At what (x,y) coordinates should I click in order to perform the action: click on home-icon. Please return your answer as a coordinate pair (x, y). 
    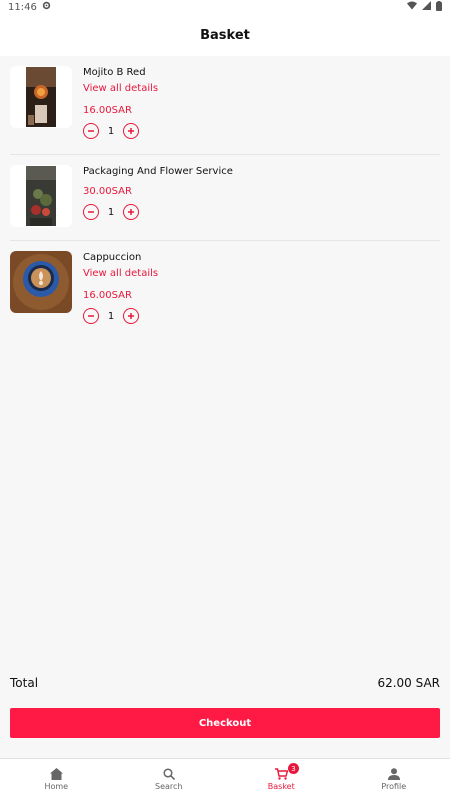
    Looking at the image, I should click on (56, 774).